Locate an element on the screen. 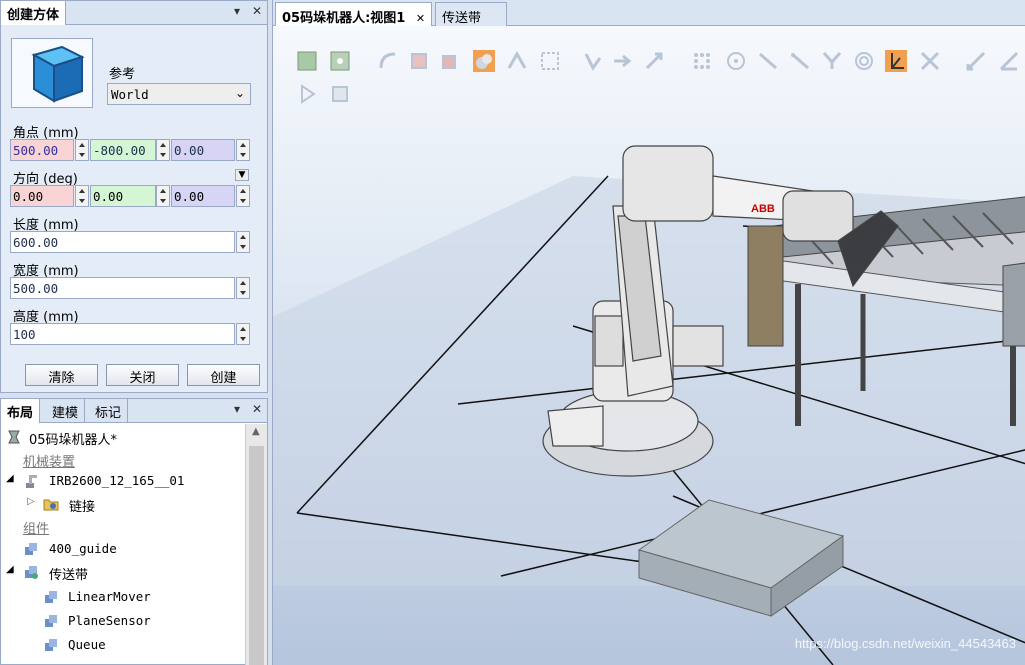  direction-z-field: 0.00 is located at coordinates (203, 196).